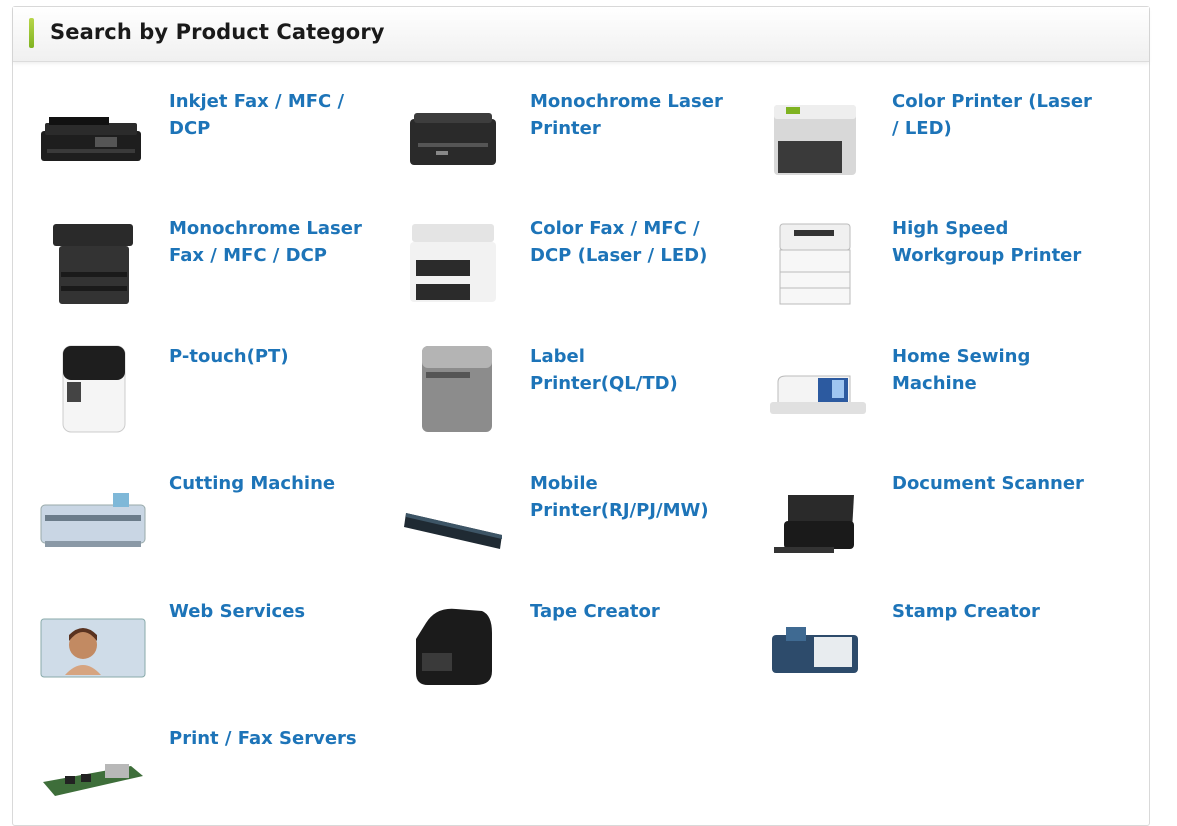 Image resolution: width=1177 pixels, height=826 pixels. What do you see at coordinates (31, 33) in the screenshot?
I see `header-accent-bar` at bounding box center [31, 33].